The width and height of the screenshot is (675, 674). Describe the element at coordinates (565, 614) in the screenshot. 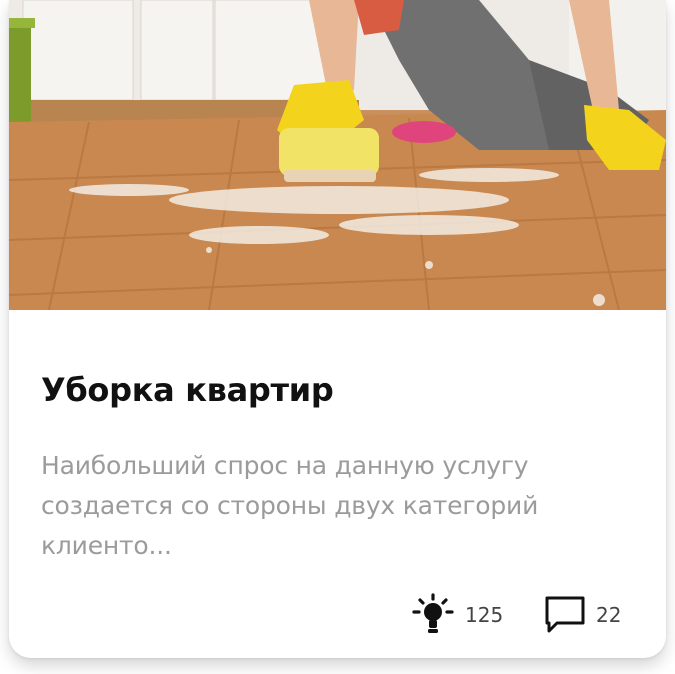

I see `speech-bubble-icon` at that location.